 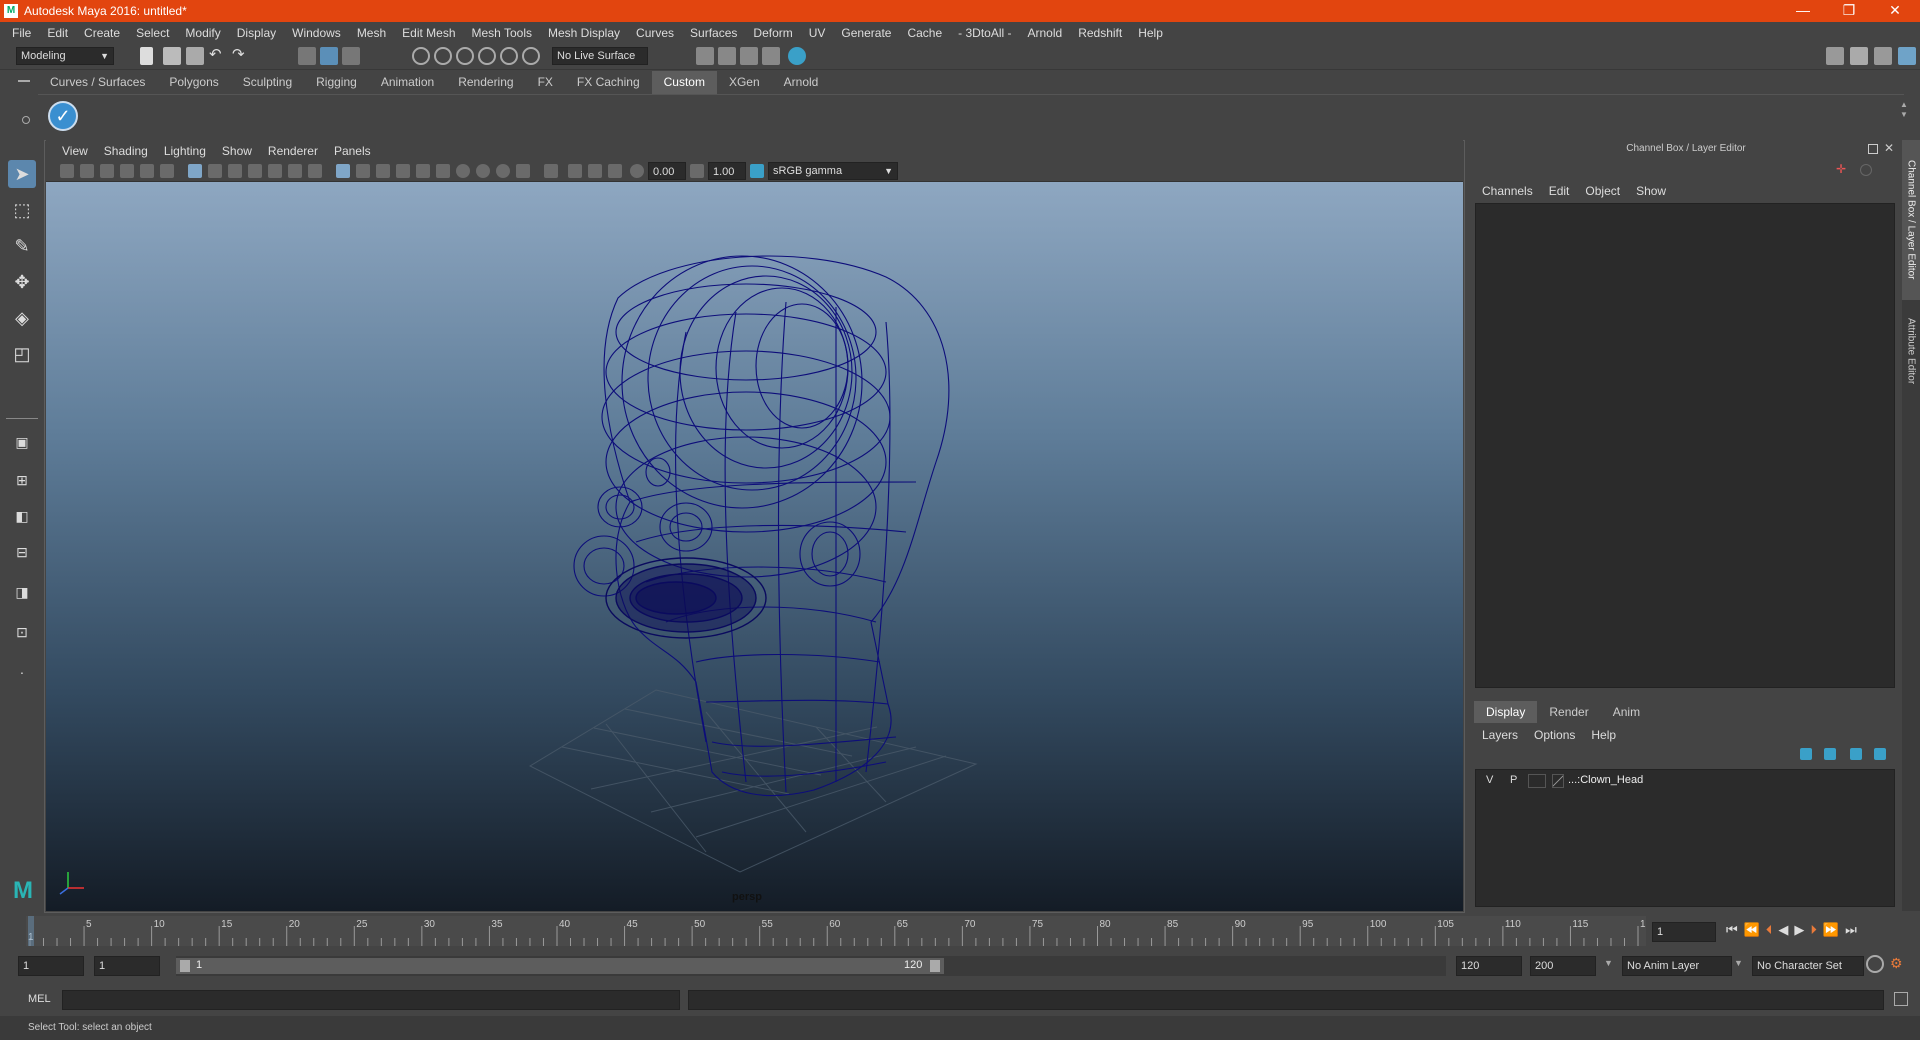 What do you see at coordinates (1849, 11) in the screenshot?
I see `restore-button: ❐` at bounding box center [1849, 11].